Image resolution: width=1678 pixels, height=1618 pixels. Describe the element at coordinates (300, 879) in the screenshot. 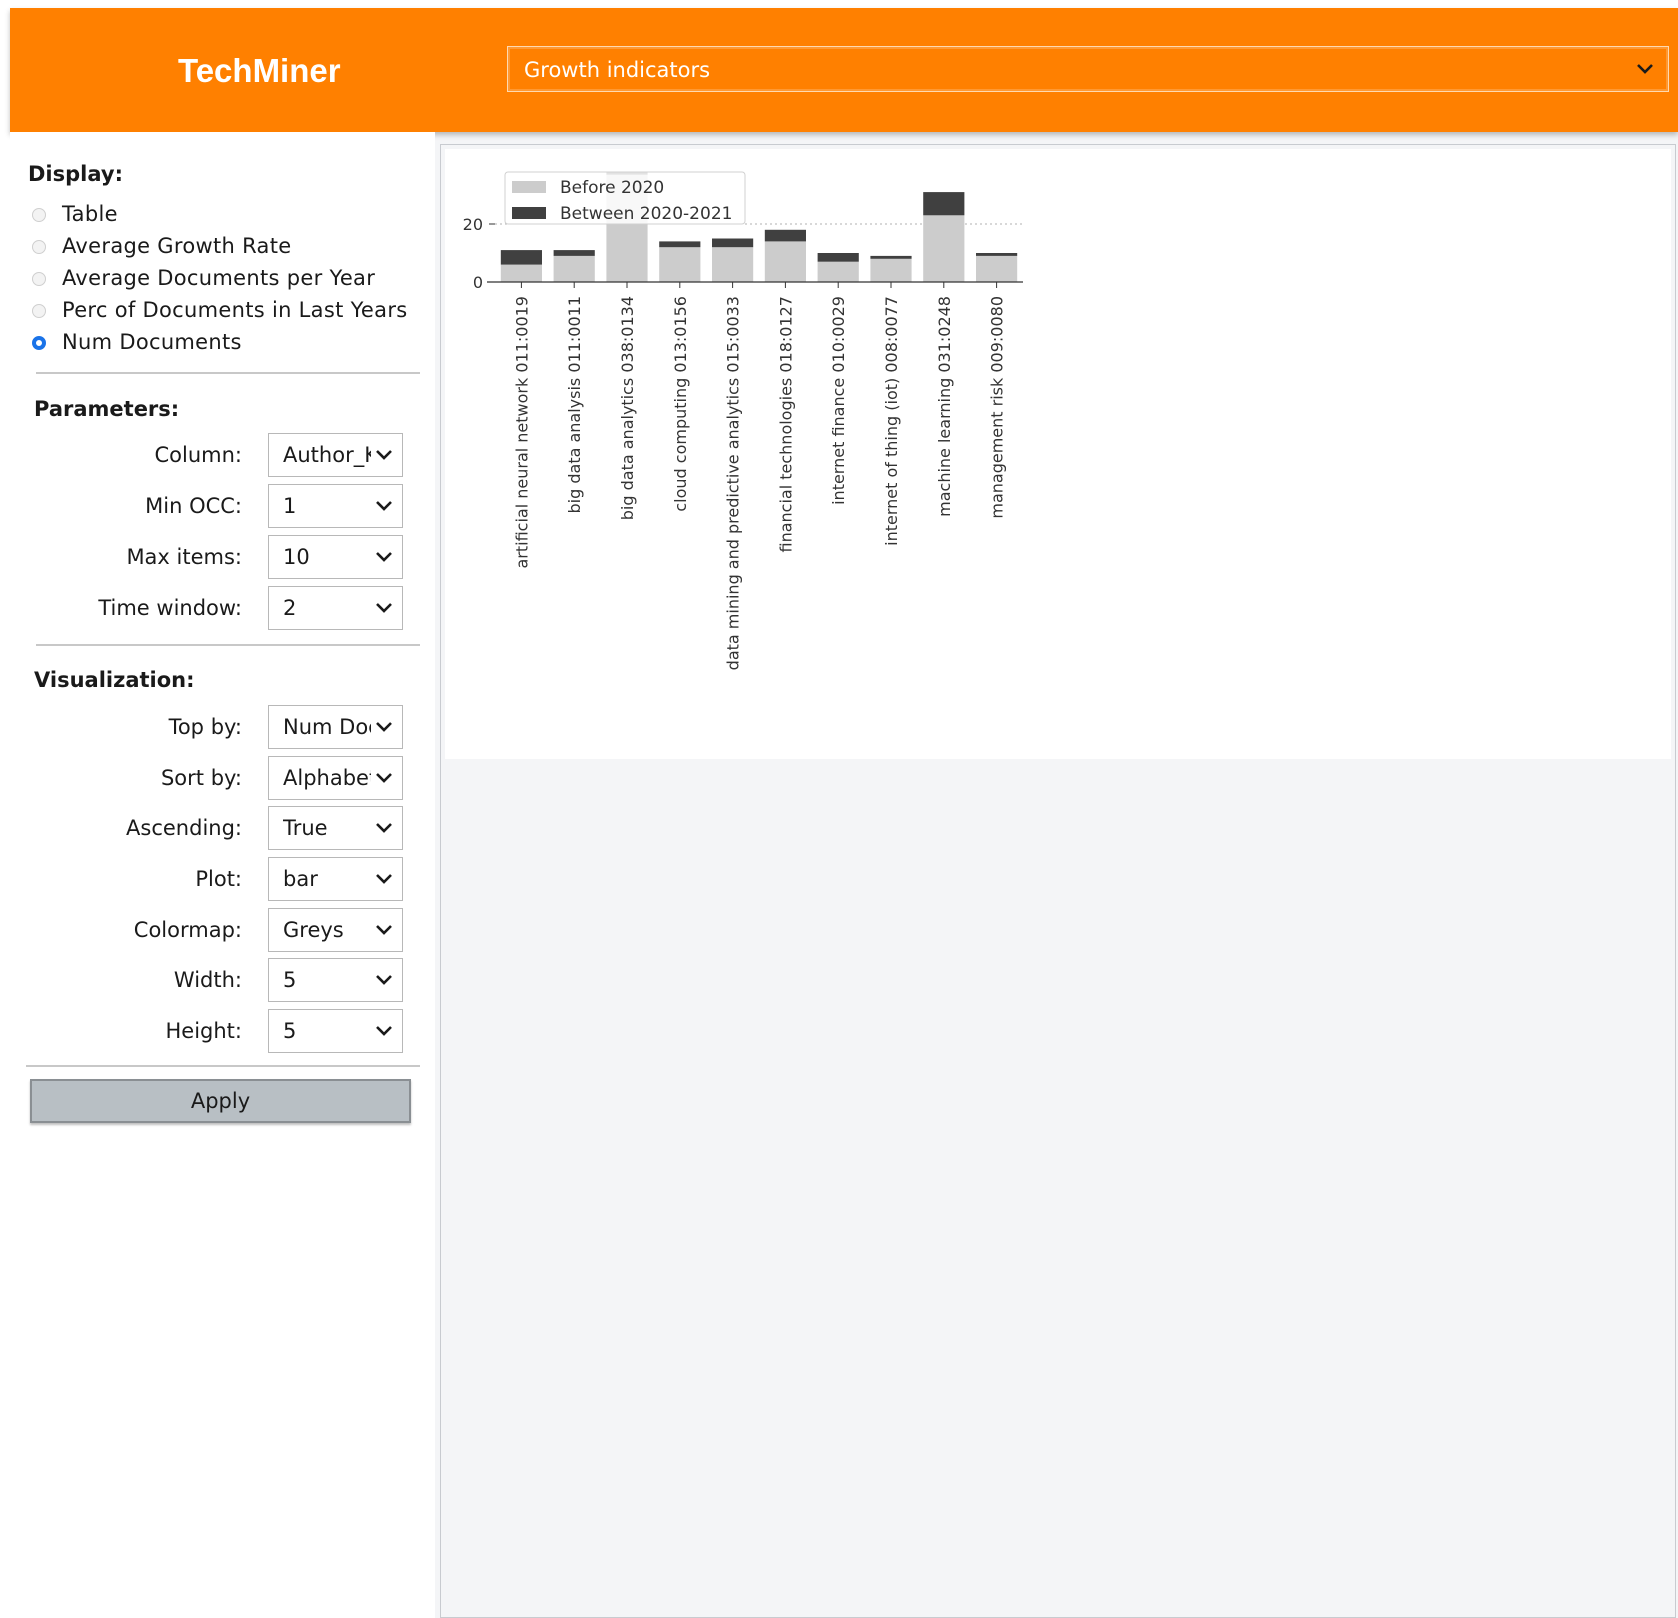

I see `plot-value: bar` at that location.